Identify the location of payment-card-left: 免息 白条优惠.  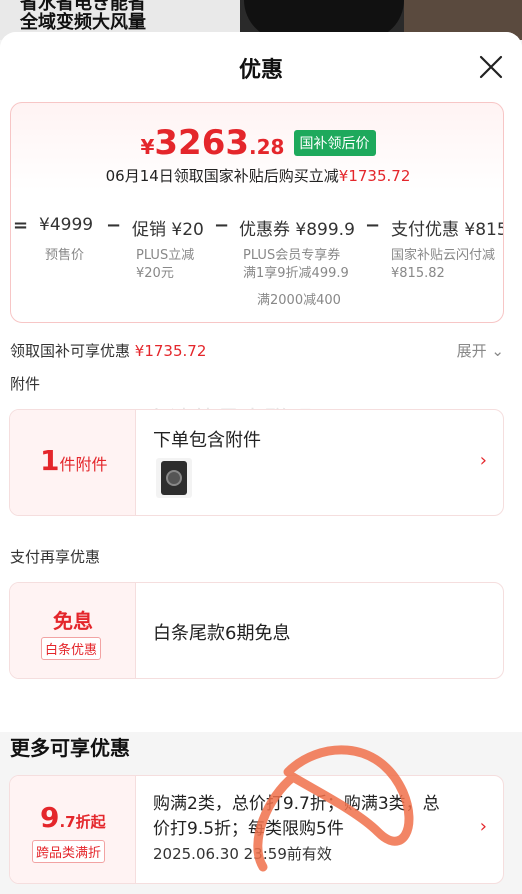
(73, 630).